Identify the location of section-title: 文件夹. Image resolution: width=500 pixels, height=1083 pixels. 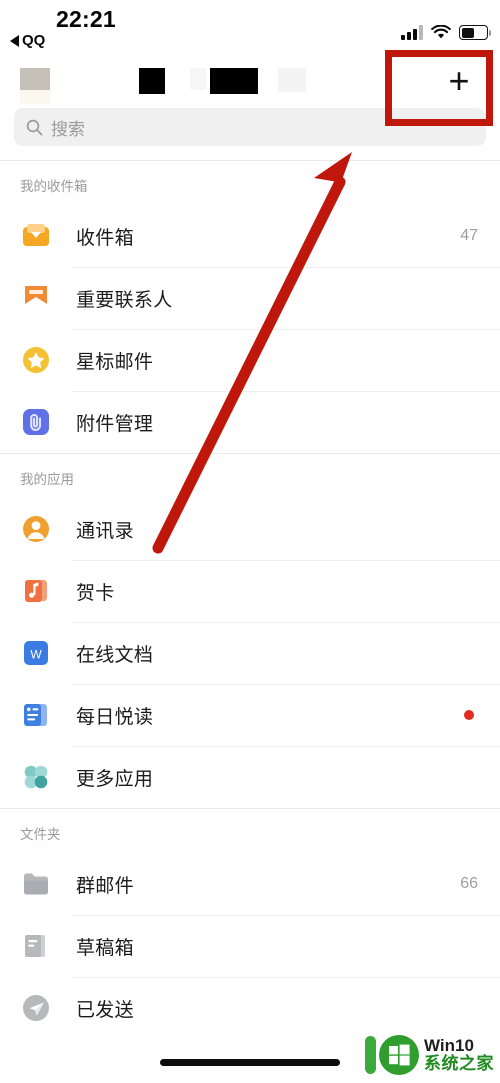
(40, 834).